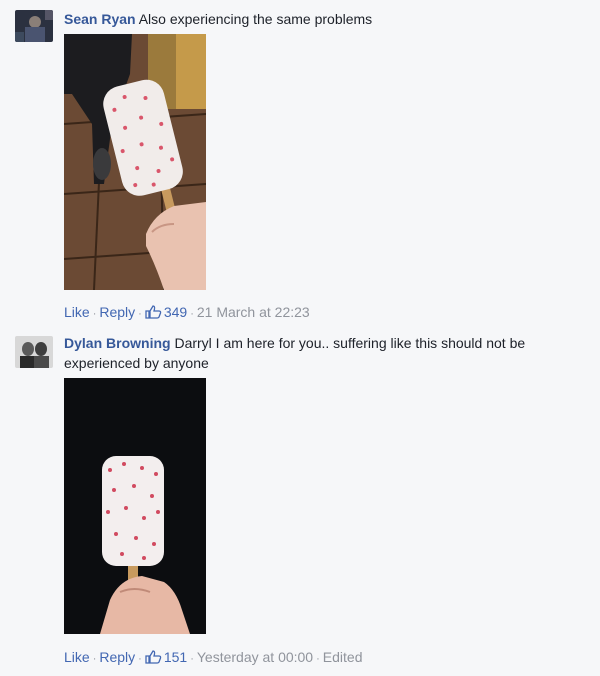 The image size is (600, 676). What do you see at coordinates (343, 657) in the screenshot?
I see `edited-label: Edited` at bounding box center [343, 657].